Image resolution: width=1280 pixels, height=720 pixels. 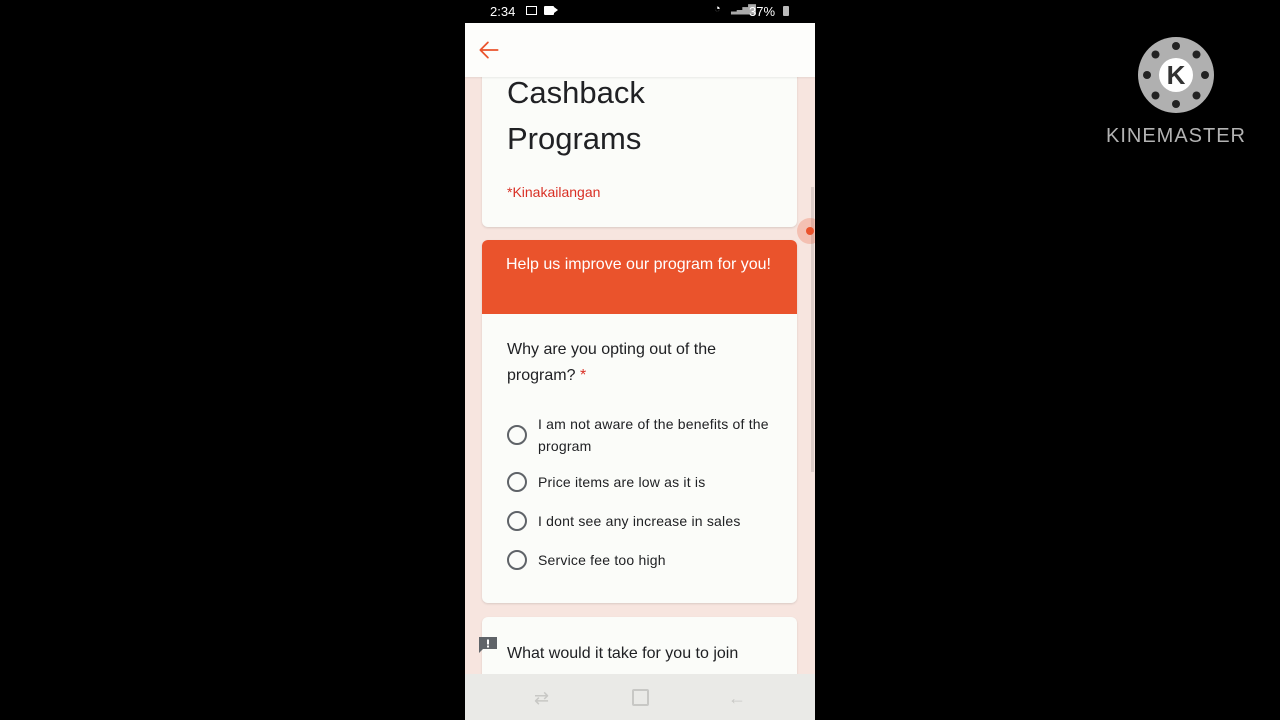 I want to click on option-label: Price items are low as it is, so click(x=622, y=482).